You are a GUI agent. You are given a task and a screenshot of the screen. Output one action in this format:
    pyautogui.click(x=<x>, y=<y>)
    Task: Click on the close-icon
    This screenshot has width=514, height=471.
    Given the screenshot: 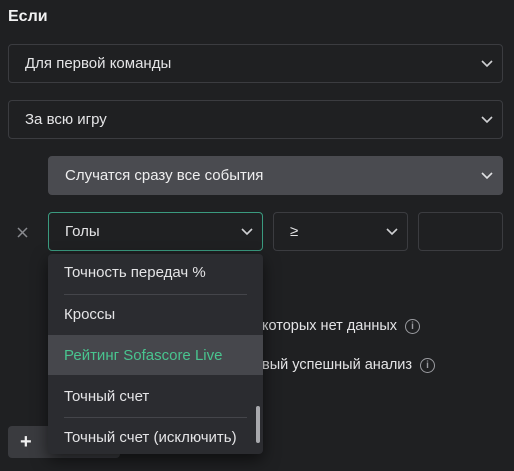 What is the action you would take?
    pyautogui.click(x=22, y=232)
    